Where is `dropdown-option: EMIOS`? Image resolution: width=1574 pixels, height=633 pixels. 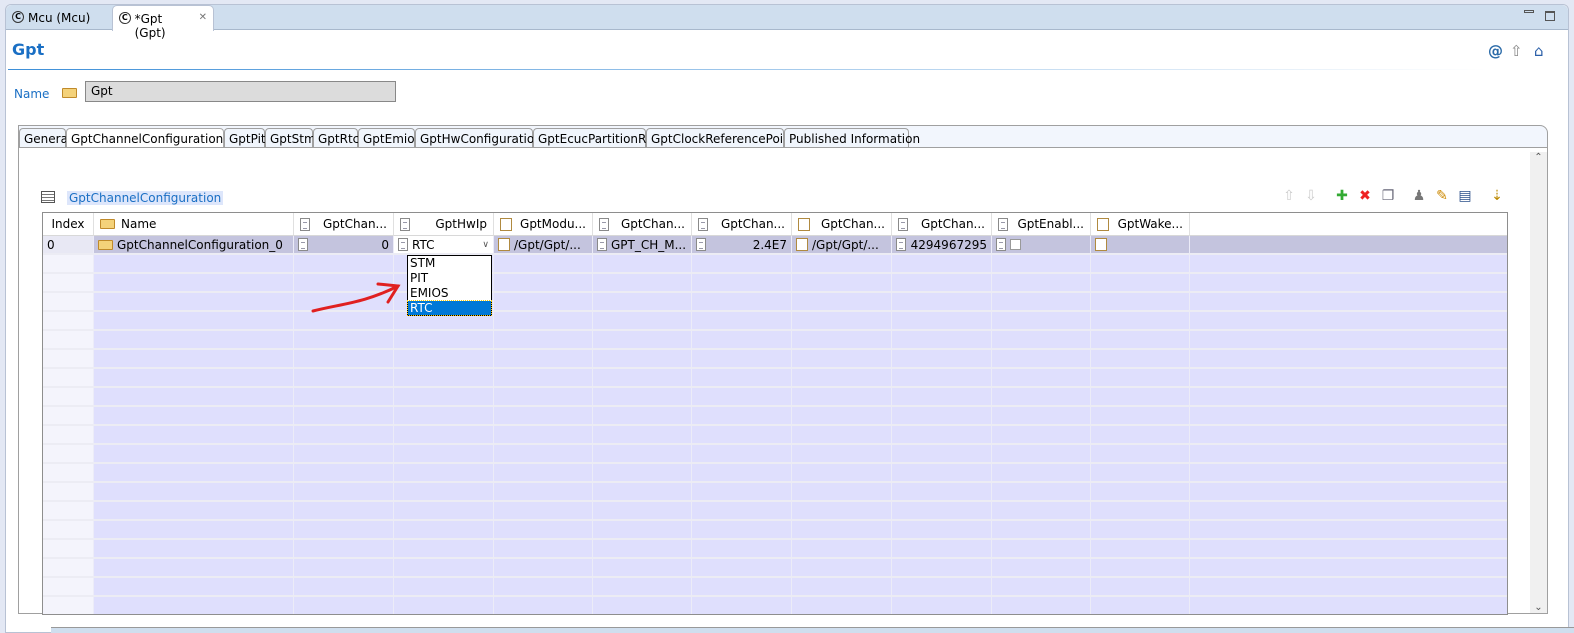
dropdown-option: EMIOS is located at coordinates (449, 293).